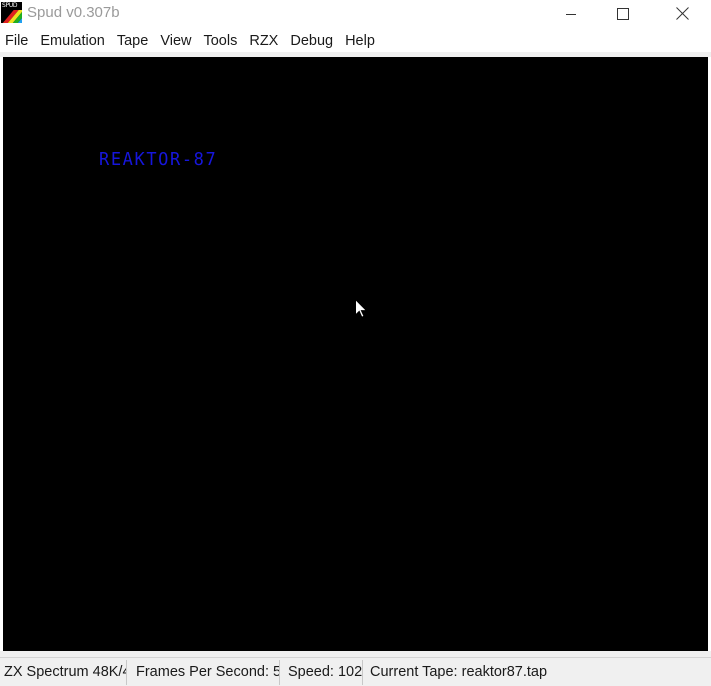 This screenshot has height=686, width=711. I want to click on close-icon, so click(682, 13).